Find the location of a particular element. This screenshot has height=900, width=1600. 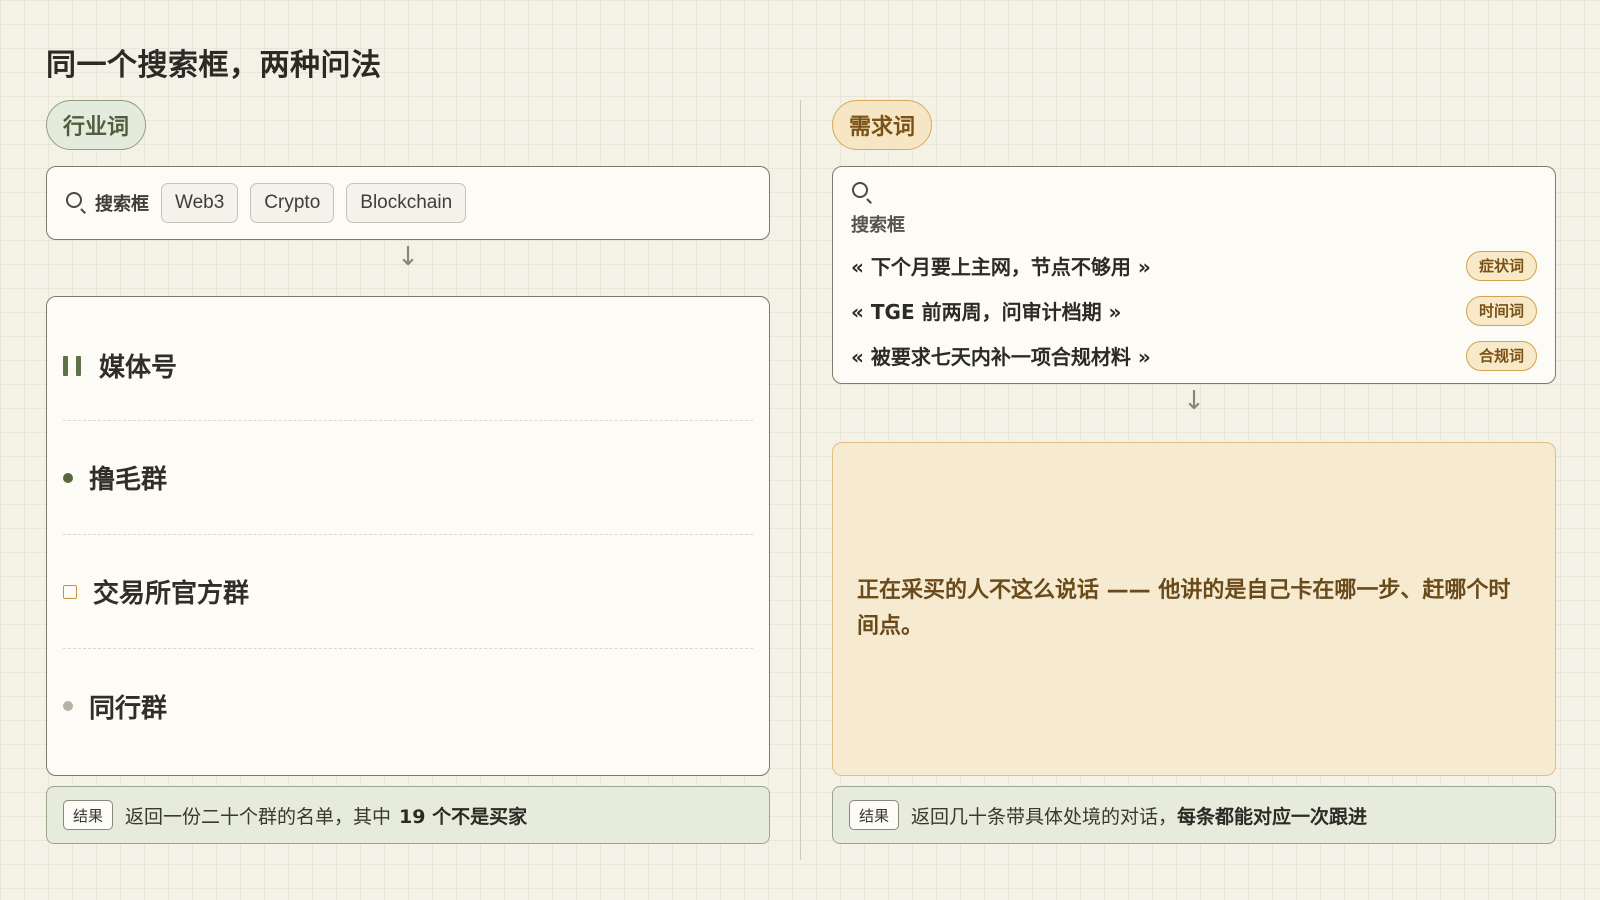

list-item: 撸毛群 is located at coordinates (408, 478).